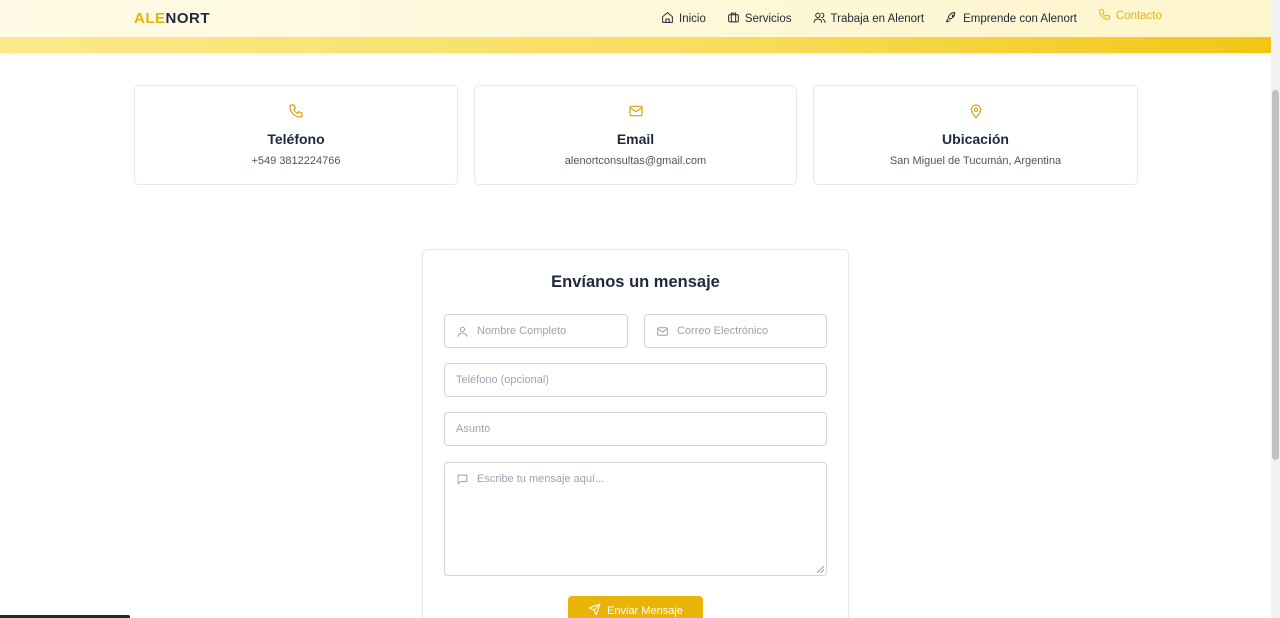 The width and height of the screenshot is (1280, 618). Describe the element at coordinates (187, 18) in the screenshot. I see `logo-secondary: NORT` at that location.